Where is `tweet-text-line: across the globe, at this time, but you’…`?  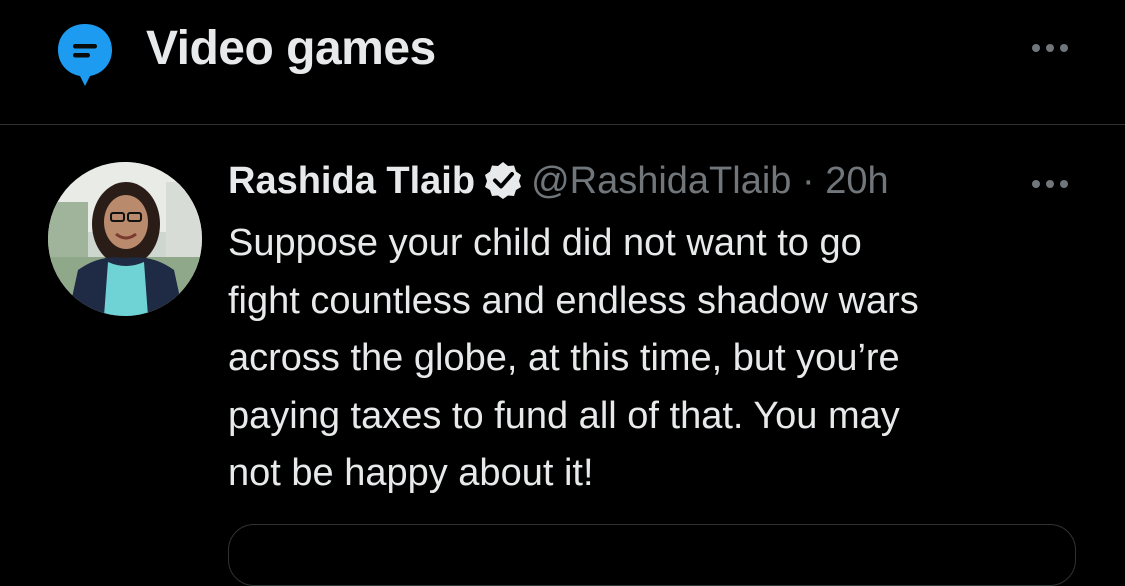
tweet-text-line: across the globe, at this time, but you’… is located at coordinates (564, 358).